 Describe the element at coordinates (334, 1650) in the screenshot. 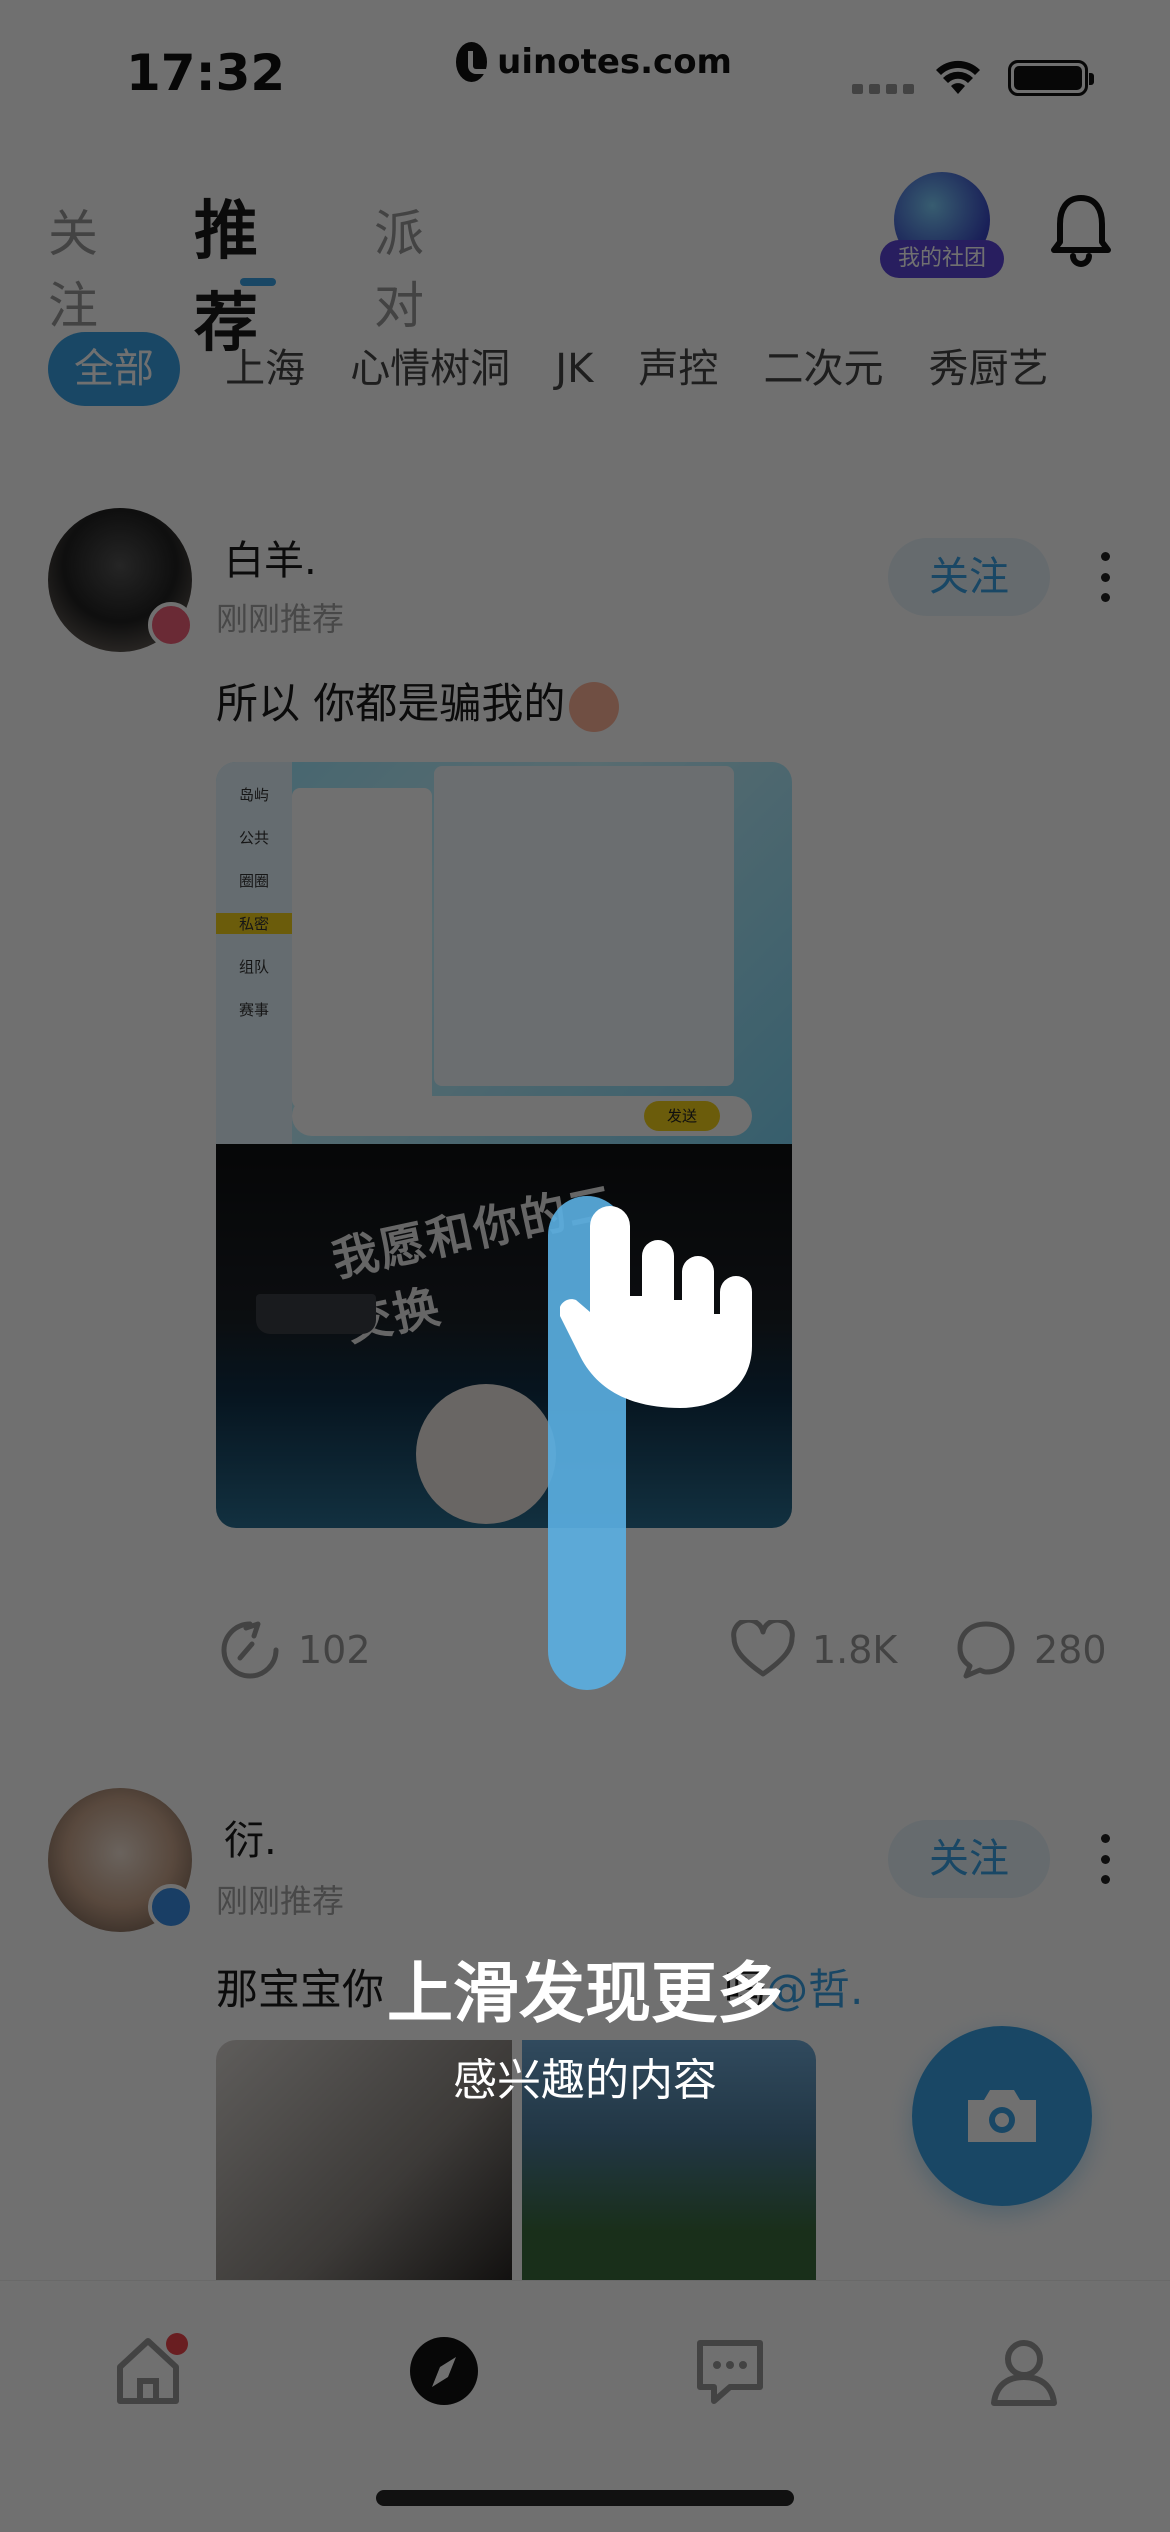

I see `share-count: 102` at that location.